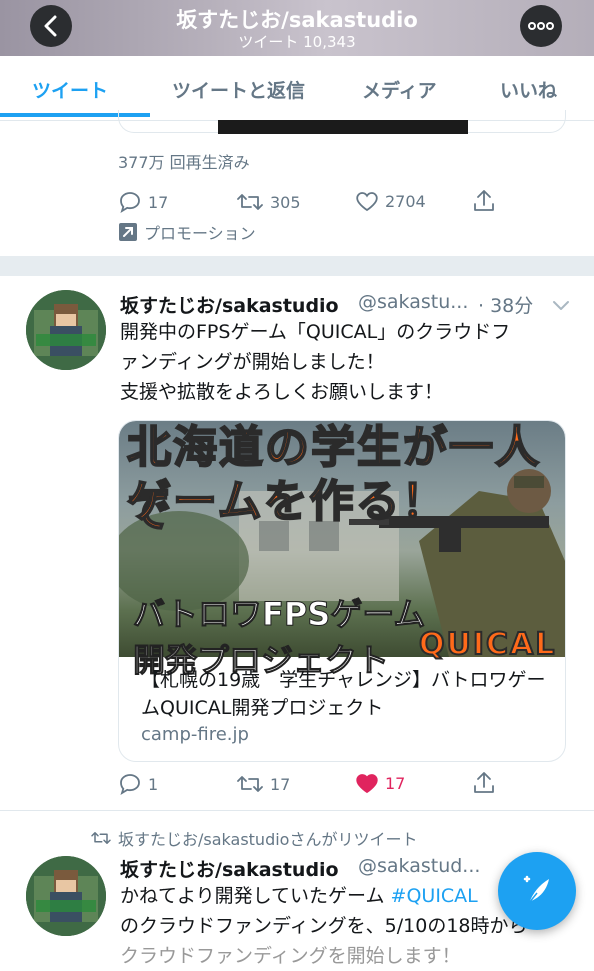 The height and width of the screenshot is (971, 594). I want to click on section-divider, so click(297, 266).